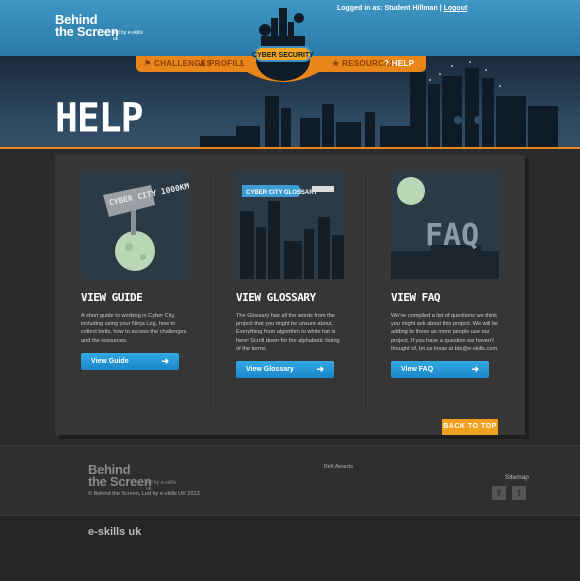 The width and height of the screenshot is (580, 581). I want to click on glossary-thumbnail: CYBER CITY GLOSSARY, so click(290, 225).